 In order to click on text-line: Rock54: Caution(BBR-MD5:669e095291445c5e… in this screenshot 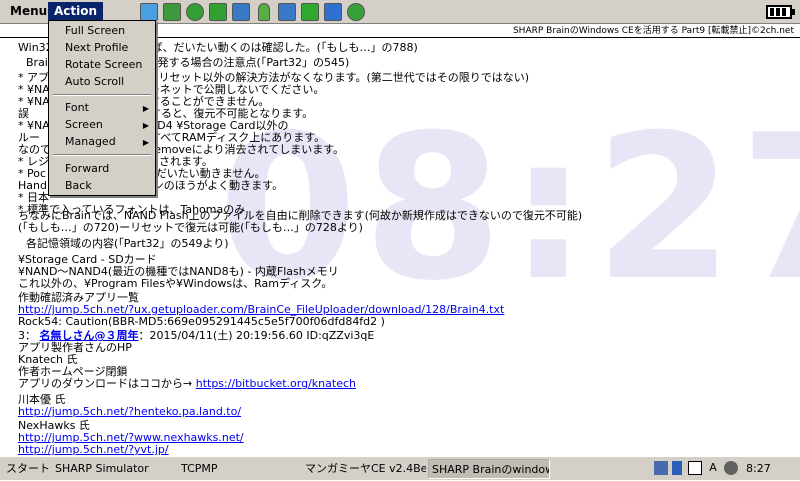, I will do `click(201, 321)`.